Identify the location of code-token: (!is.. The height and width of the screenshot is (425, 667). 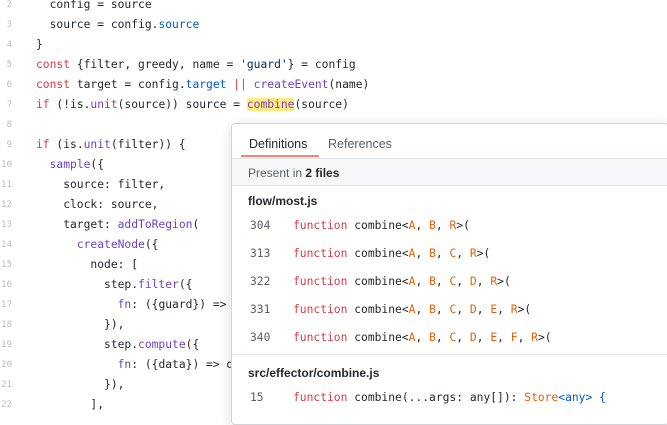
(70, 104).